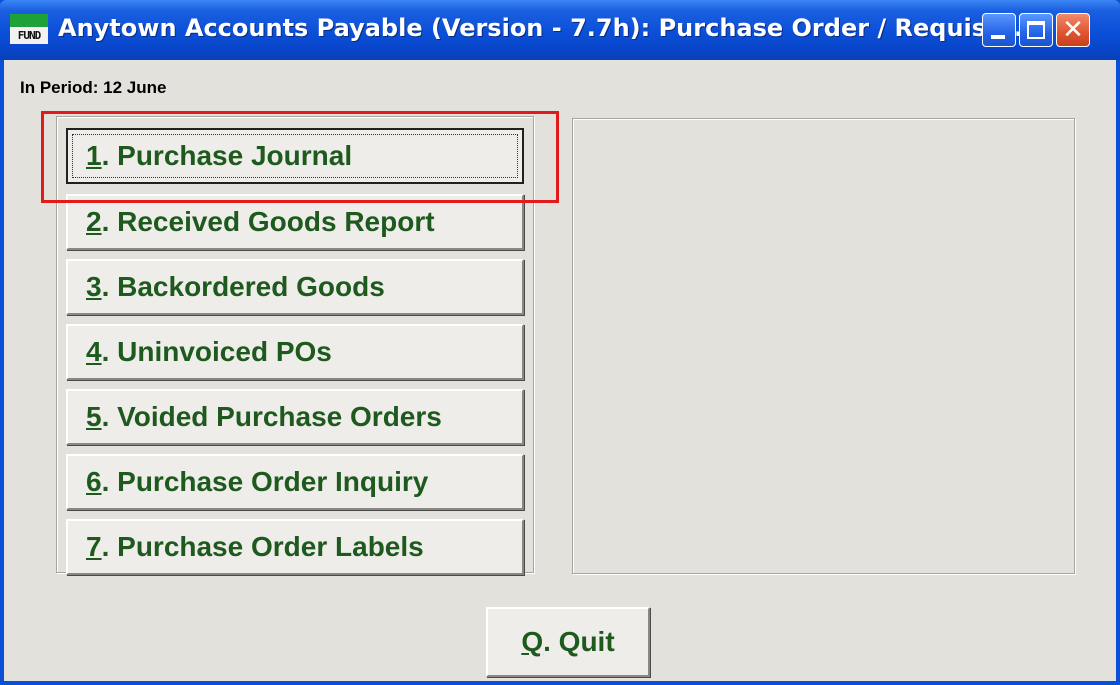 The width and height of the screenshot is (1120, 685). Describe the element at coordinates (94, 546) in the screenshot. I see `hotkey: 7` at that location.